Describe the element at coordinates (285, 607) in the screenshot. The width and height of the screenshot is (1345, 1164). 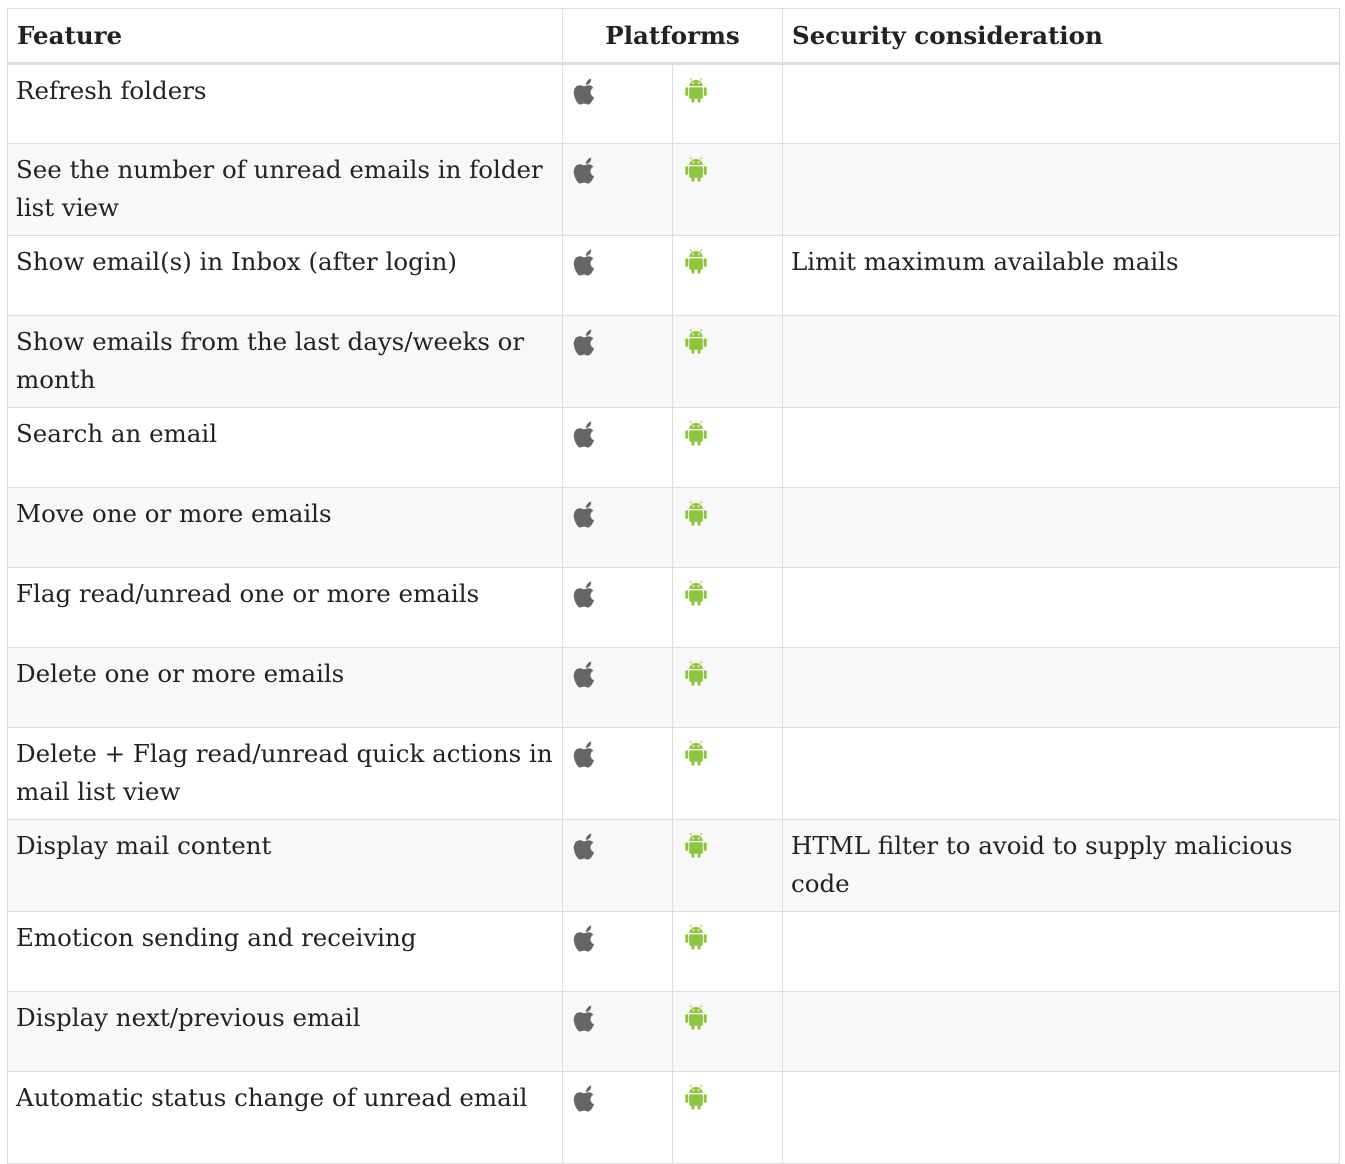
I see `feature-cell: Flag read/unread one or more emails` at that location.